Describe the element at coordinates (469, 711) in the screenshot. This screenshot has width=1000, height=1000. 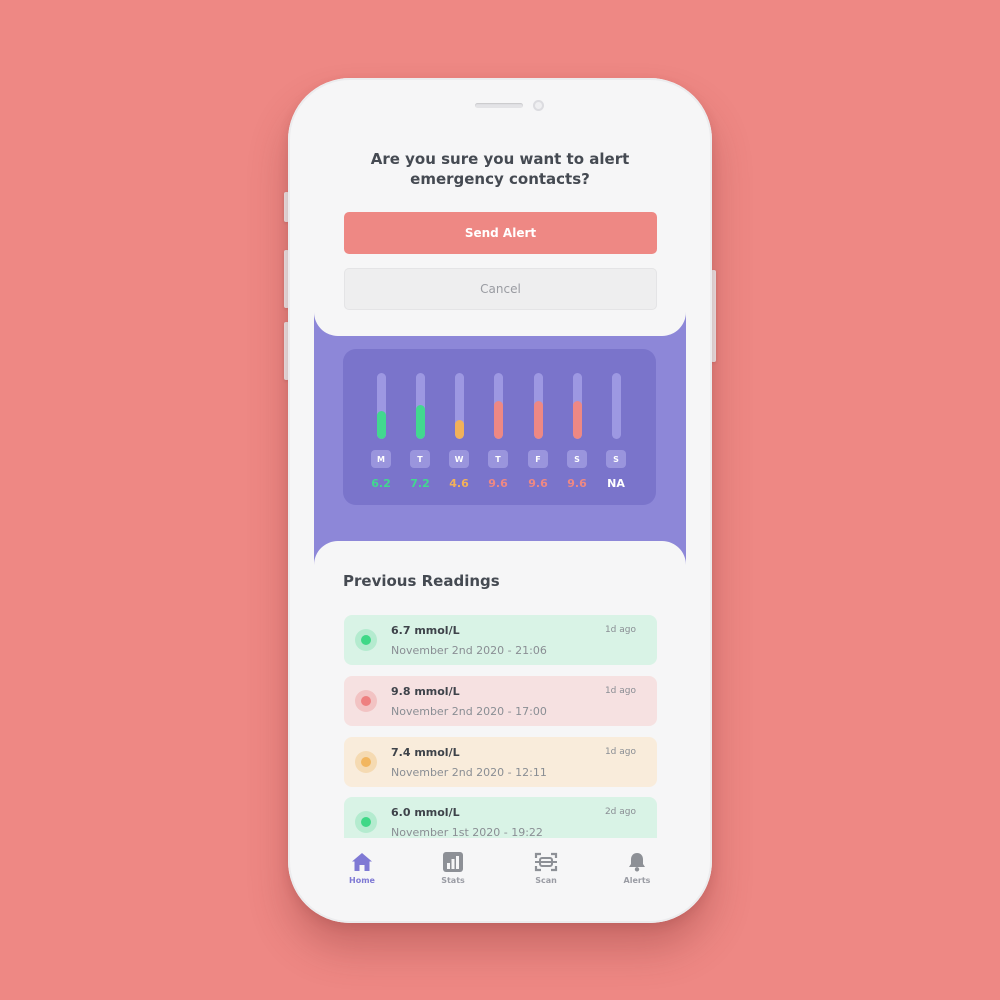
I see `reading-date: November 2nd 2020 - 17:00` at that location.